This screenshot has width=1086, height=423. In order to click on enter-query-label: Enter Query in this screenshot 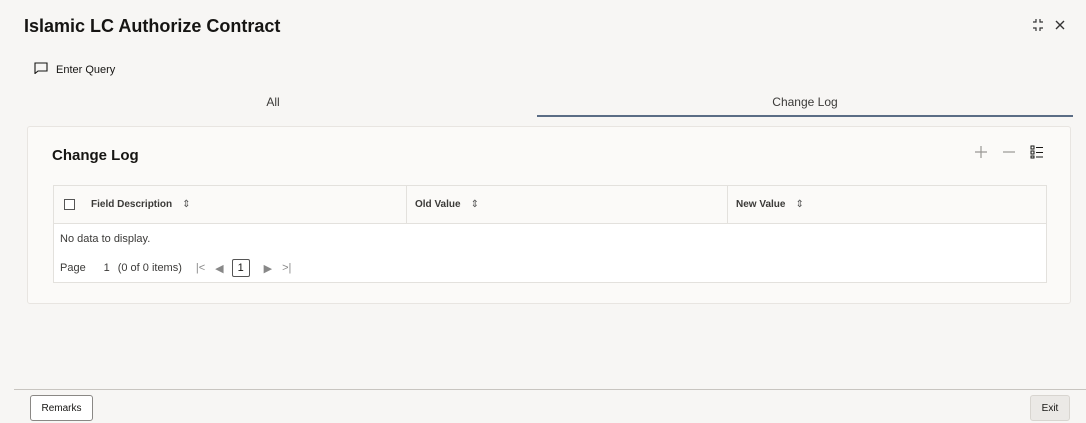, I will do `click(86, 69)`.